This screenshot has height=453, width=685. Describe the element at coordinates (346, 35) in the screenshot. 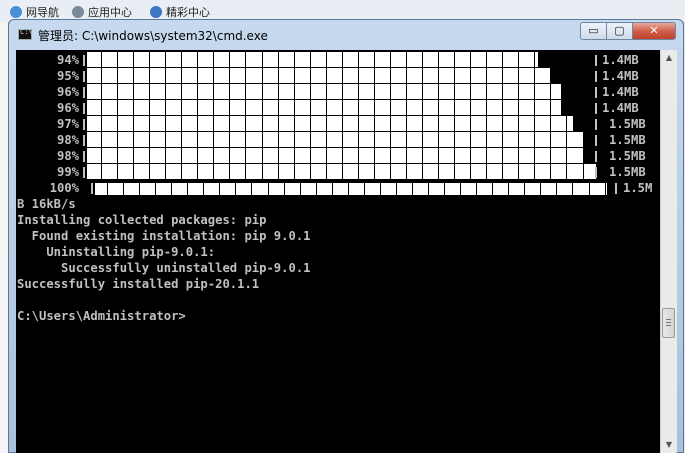

I see `title-bar: 管理员: C:\windows\system32\cmd.exe ▭ ▢ ✕` at that location.